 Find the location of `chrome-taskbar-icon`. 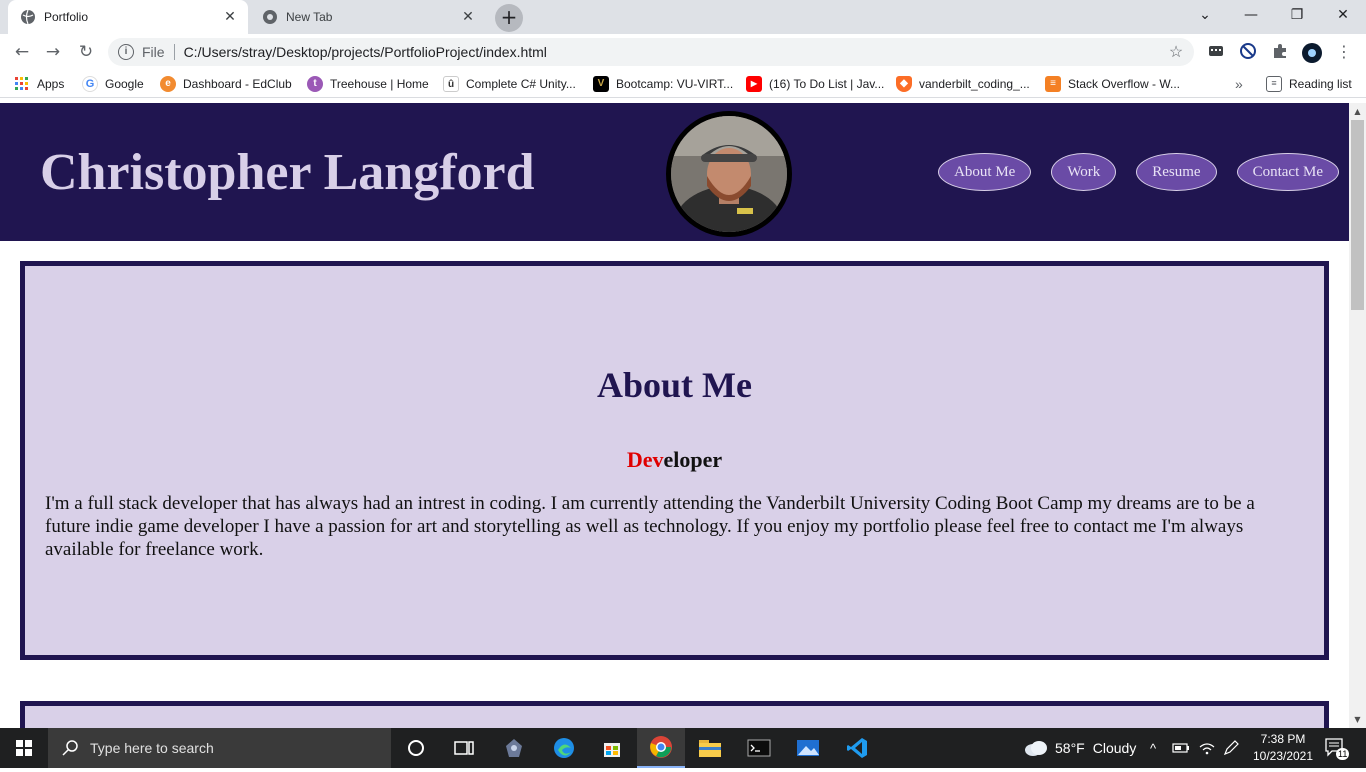

chrome-taskbar-icon is located at coordinates (661, 748).